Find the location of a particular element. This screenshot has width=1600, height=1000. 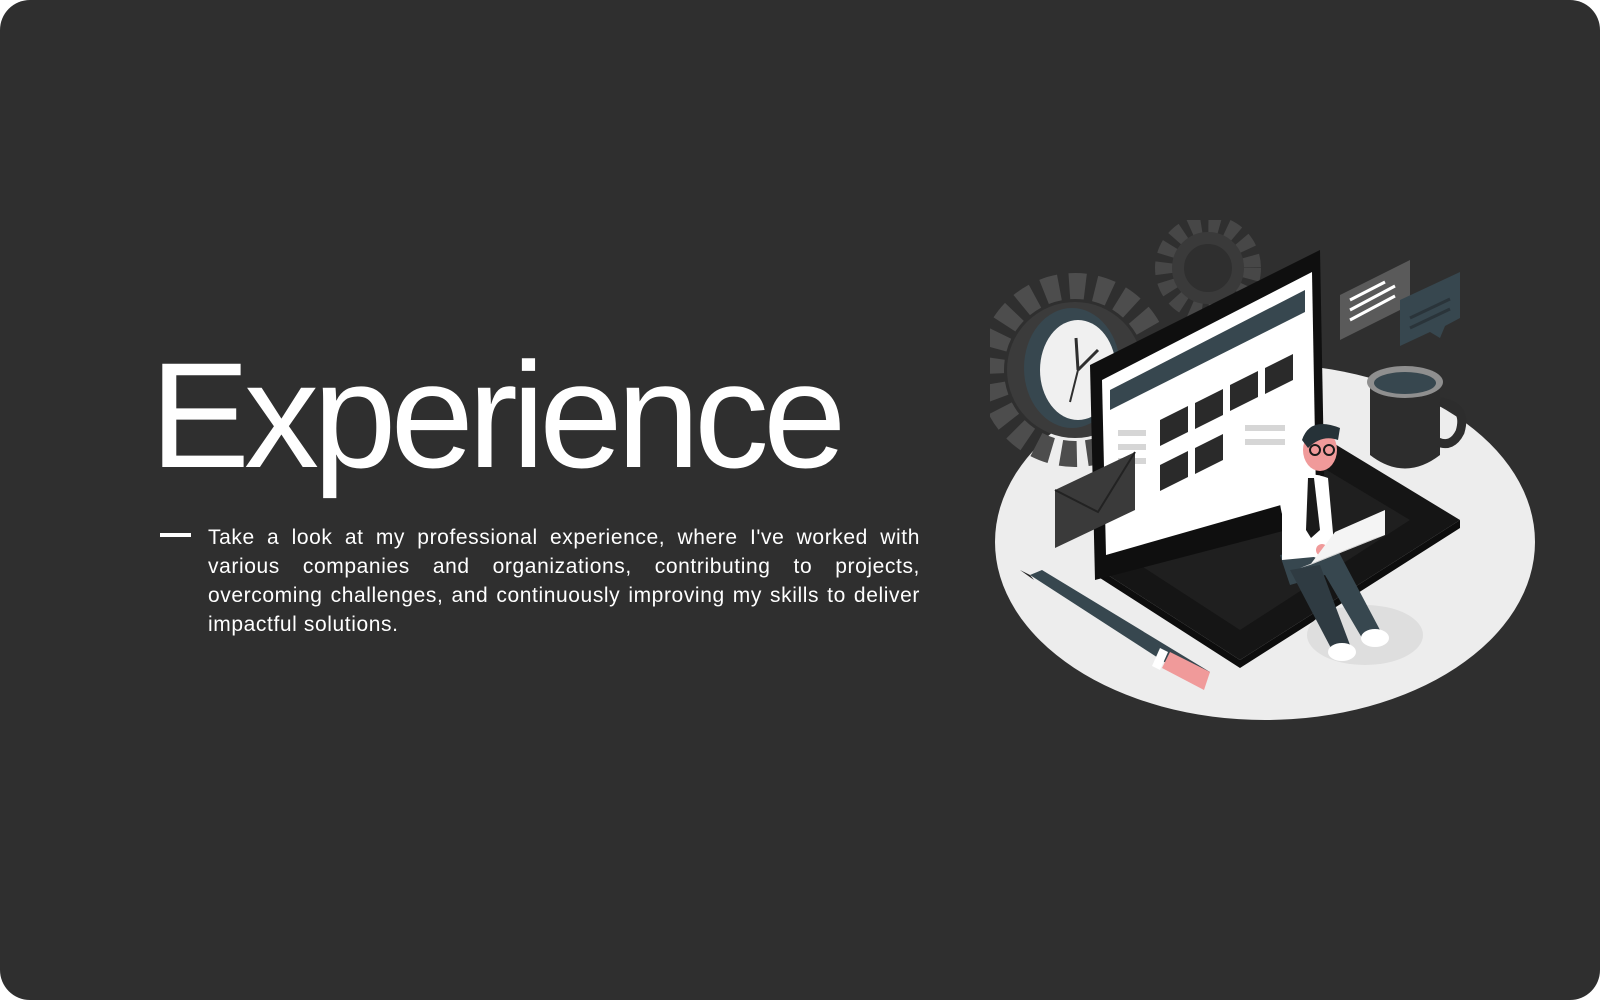

dash-divider is located at coordinates (175, 535).